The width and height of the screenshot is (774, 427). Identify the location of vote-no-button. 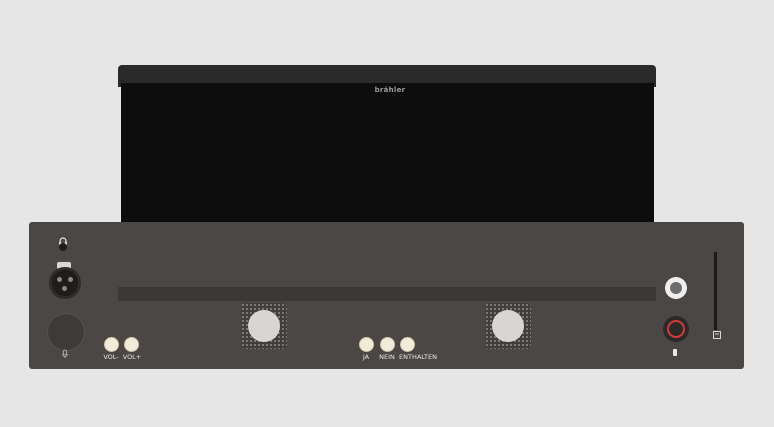
(387, 344).